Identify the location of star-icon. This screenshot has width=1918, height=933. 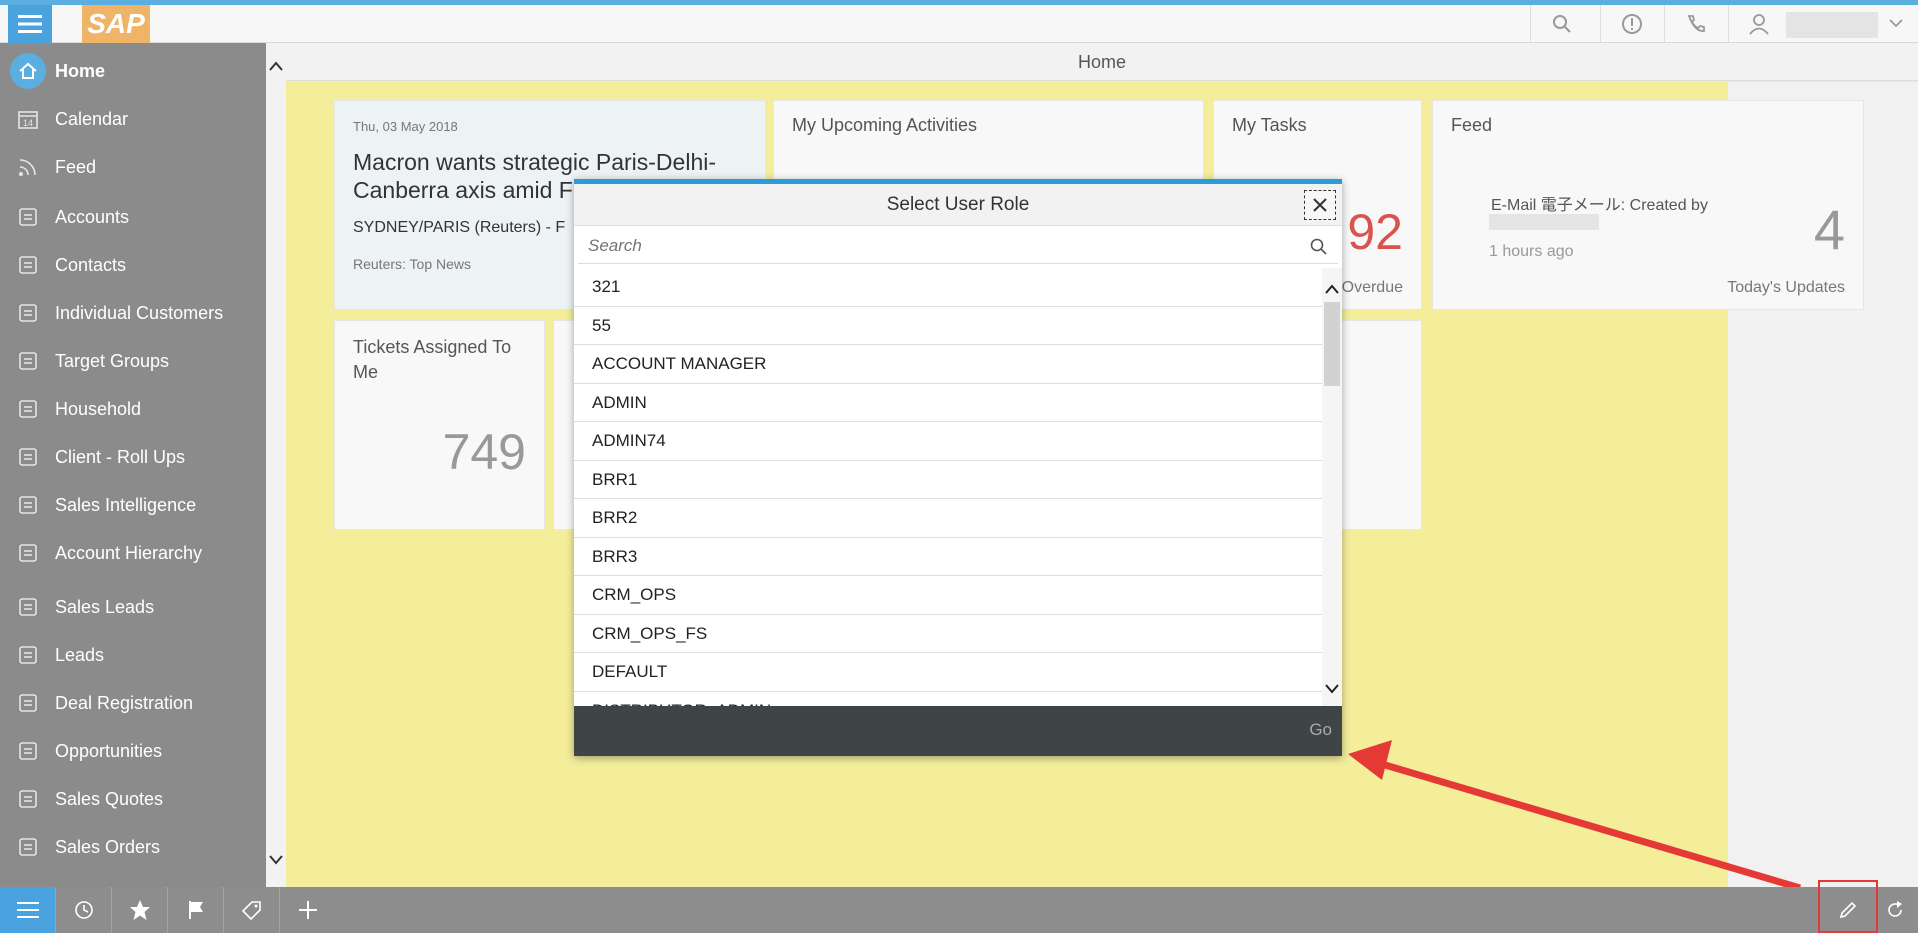
(139, 910).